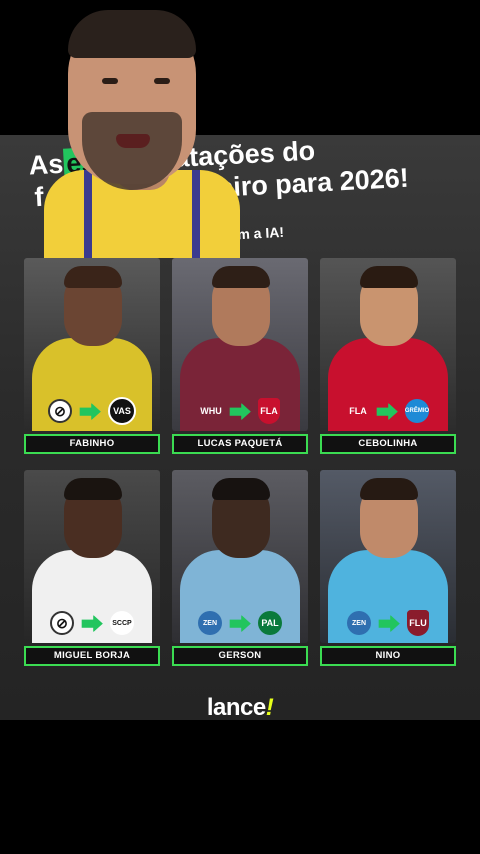 The height and width of the screenshot is (854, 480). Describe the element at coordinates (388, 444) in the screenshot. I see `player-name: CEBOLINHA` at that location.